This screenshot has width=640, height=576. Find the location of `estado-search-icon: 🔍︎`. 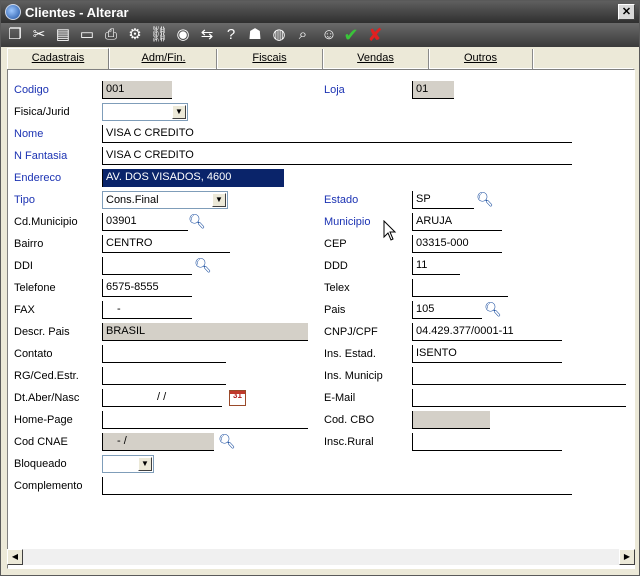

estado-search-icon: 🔍︎ is located at coordinates (485, 199).